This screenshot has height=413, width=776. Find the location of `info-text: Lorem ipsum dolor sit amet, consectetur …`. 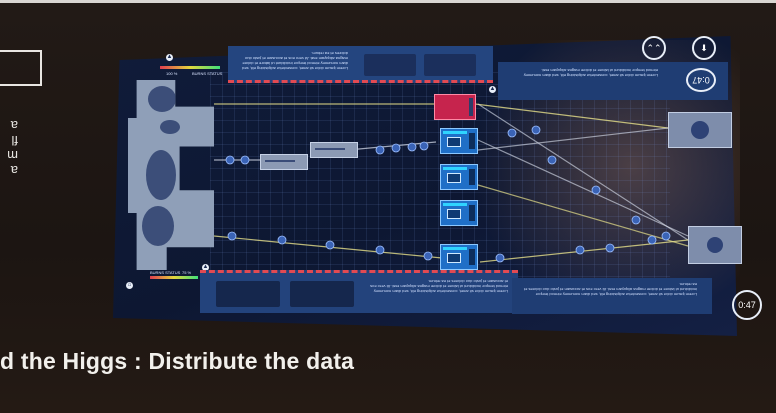

info-text: Lorem ipsum dolor sit amet, consectetur … is located at coordinates (610, 289).